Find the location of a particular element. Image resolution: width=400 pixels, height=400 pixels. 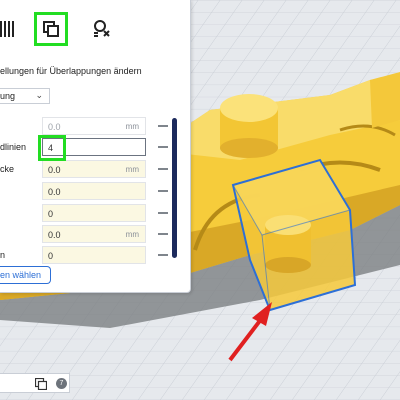

setting-row: 0.0 is located at coordinates (95, 192).